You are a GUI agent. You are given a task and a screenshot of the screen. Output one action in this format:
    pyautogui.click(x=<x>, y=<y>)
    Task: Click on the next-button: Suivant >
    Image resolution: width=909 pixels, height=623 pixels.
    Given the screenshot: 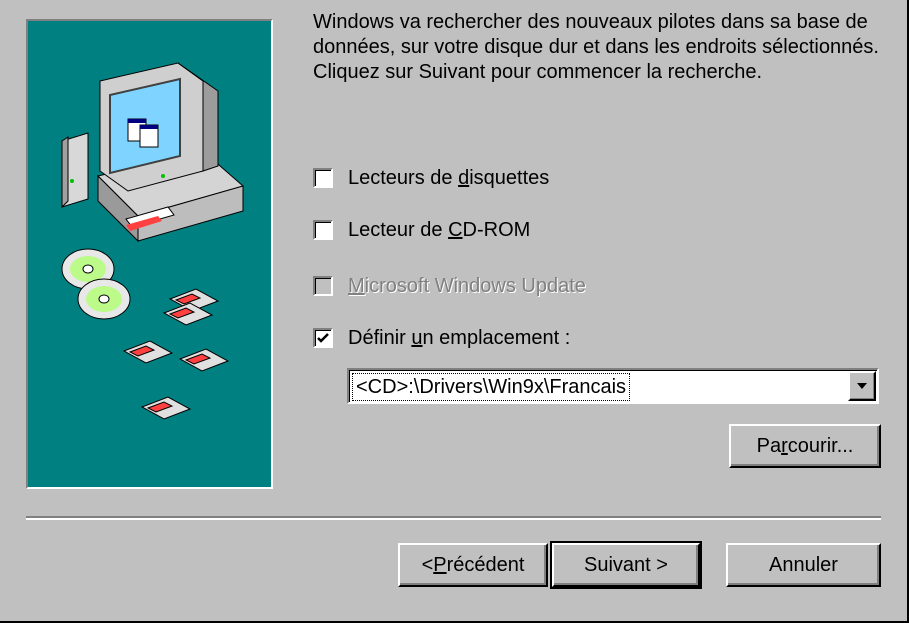 What is the action you would take?
    pyautogui.click(x=626, y=565)
    